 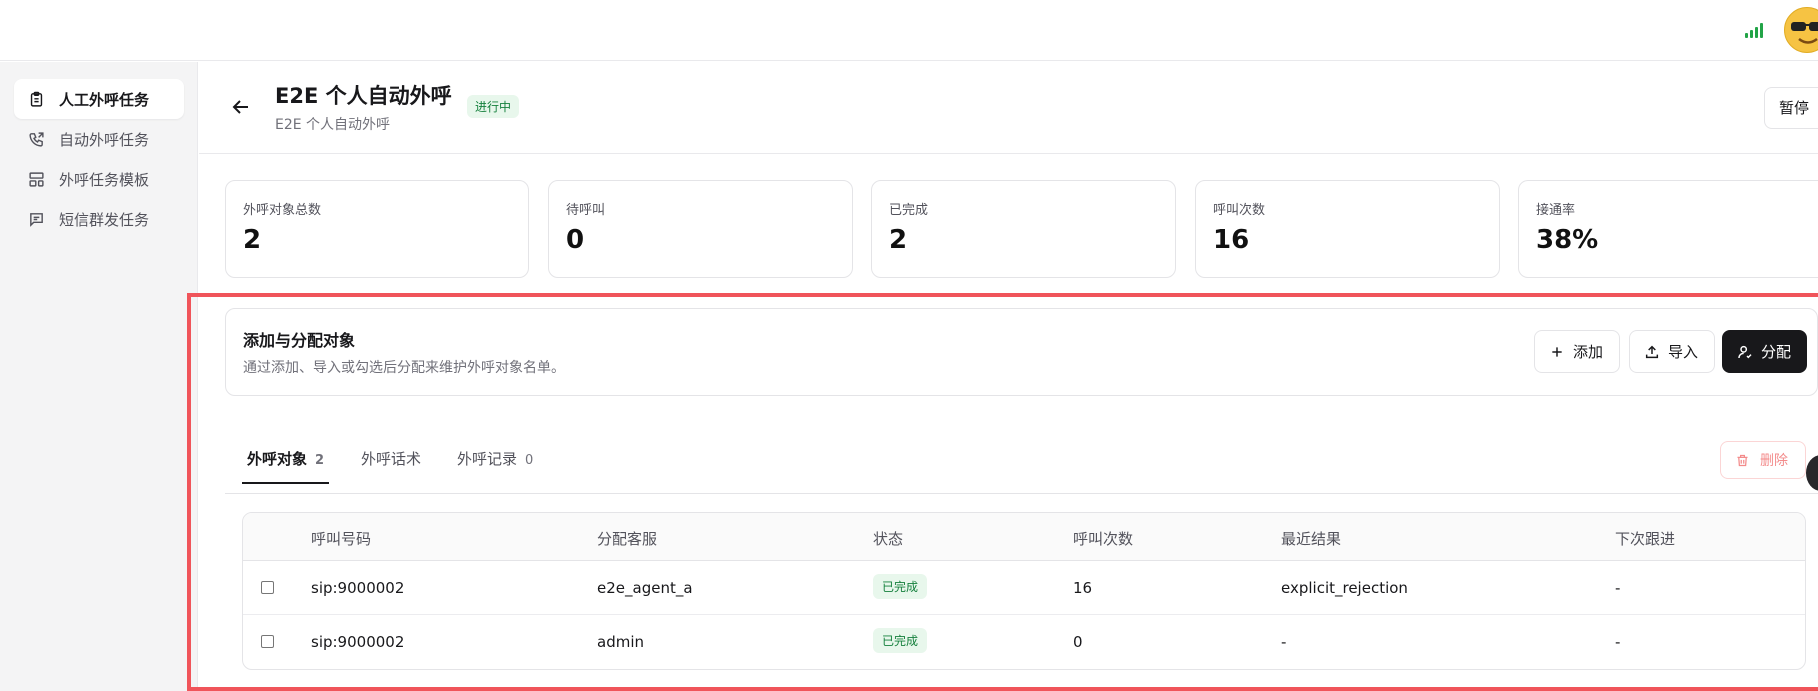 What do you see at coordinates (1742, 460) in the screenshot?
I see `trash-icon` at bounding box center [1742, 460].